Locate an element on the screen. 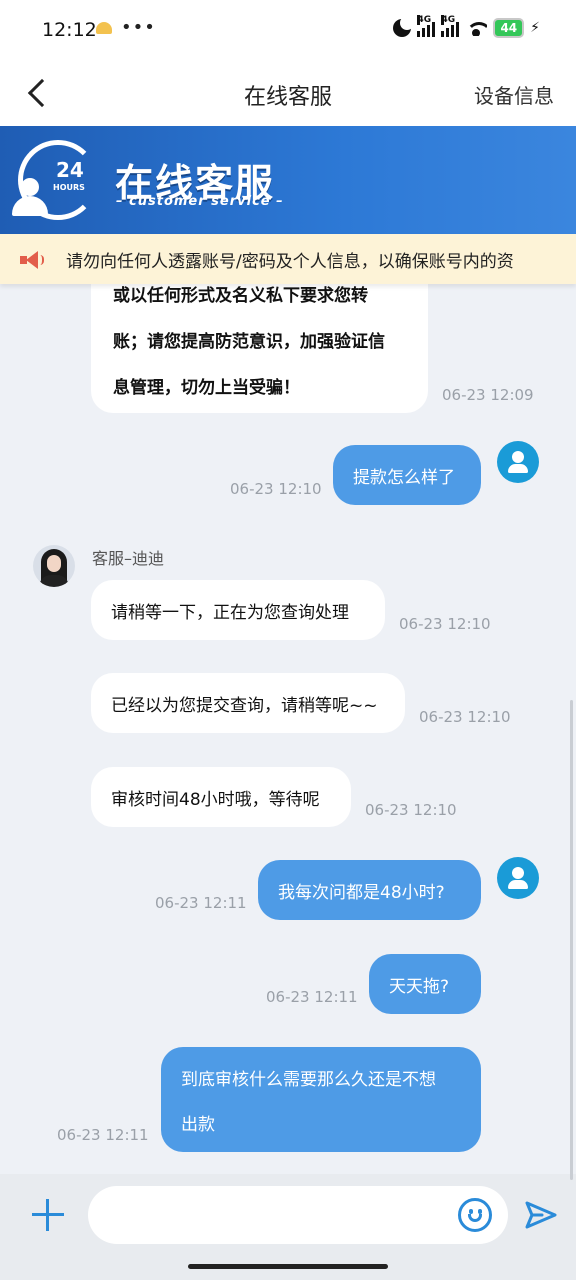  back-button is located at coordinates (41, 93).